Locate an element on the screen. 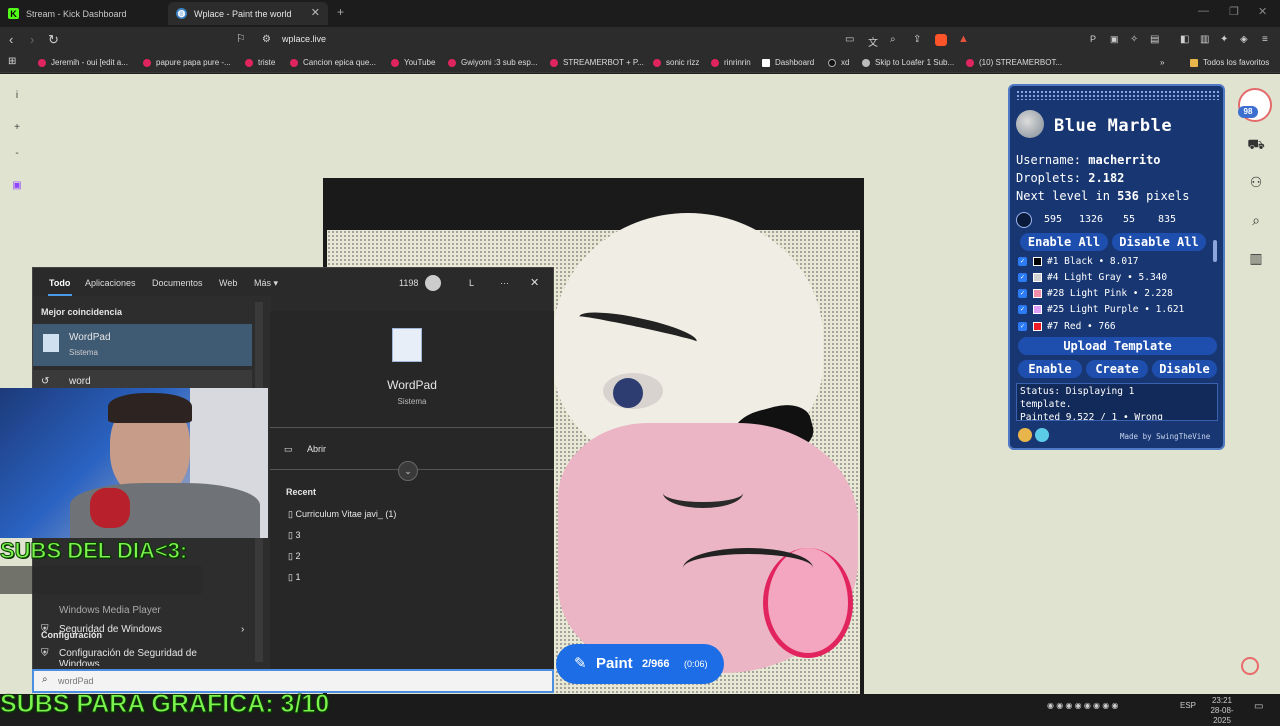 The height and width of the screenshot is (726, 1280). blue-marble-logo-icon is located at coordinates (1030, 124).